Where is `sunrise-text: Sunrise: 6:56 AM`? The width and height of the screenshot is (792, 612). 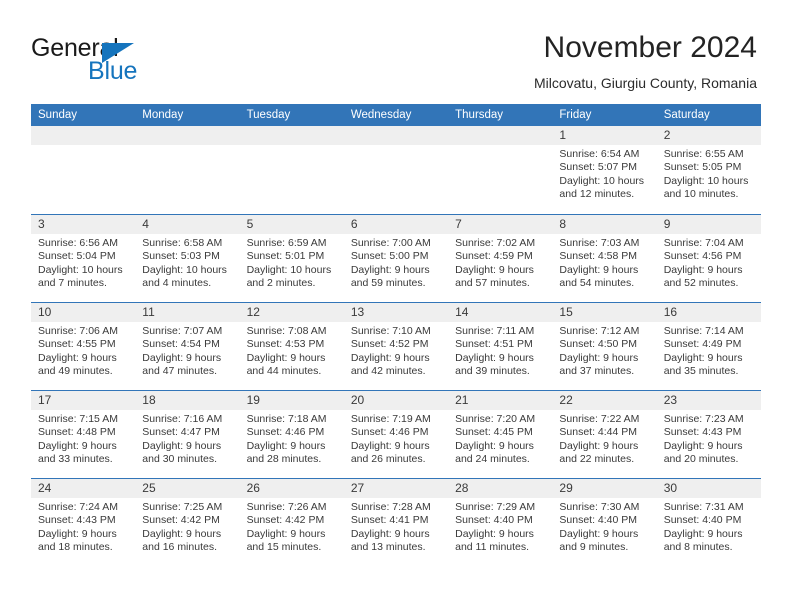 sunrise-text: Sunrise: 6:56 AM is located at coordinates (78, 243).